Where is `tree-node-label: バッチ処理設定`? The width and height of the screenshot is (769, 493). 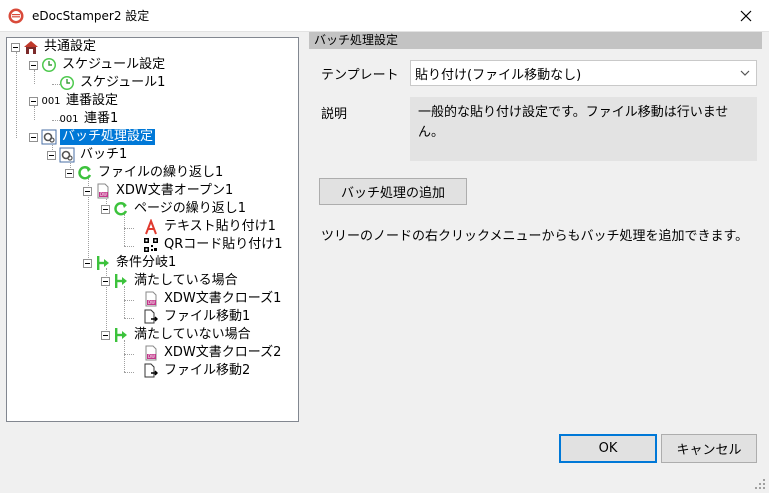 tree-node-label: バッチ処理設定 is located at coordinates (108, 137).